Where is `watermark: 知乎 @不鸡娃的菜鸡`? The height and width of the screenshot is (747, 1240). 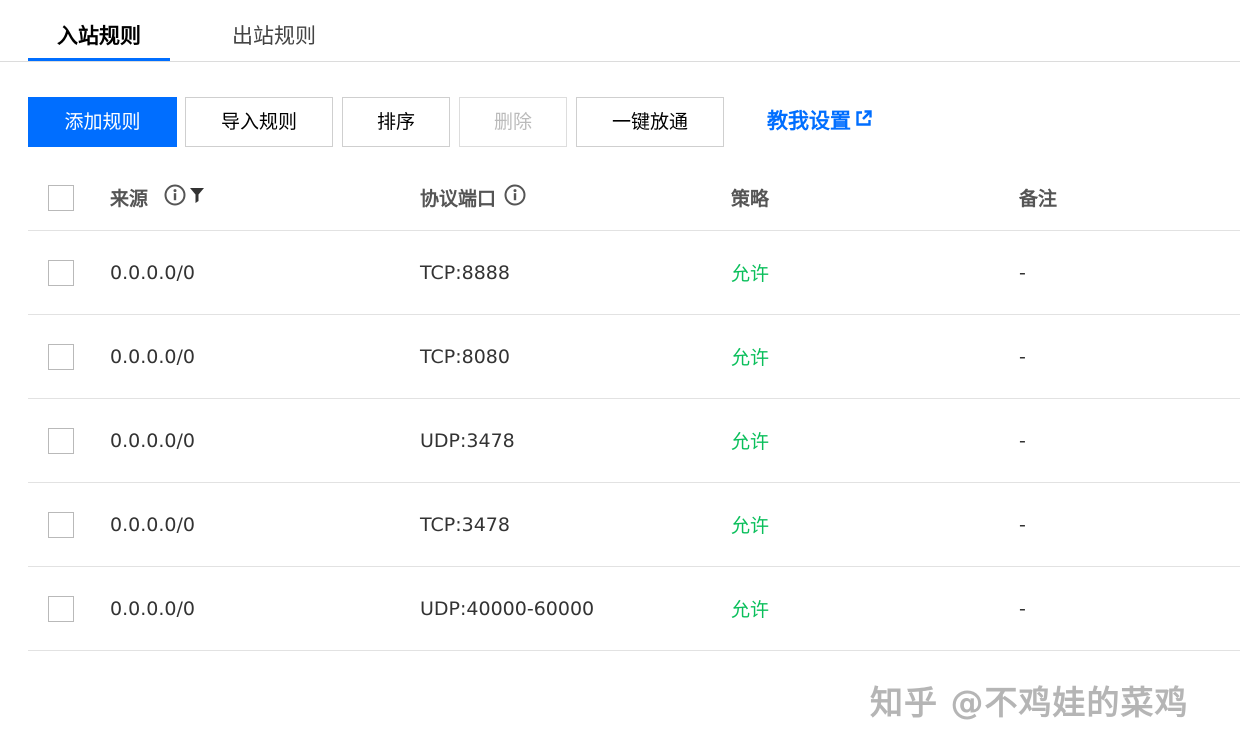 watermark: 知乎 @不鸡娃的菜鸡 is located at coordinates (1029, 702).